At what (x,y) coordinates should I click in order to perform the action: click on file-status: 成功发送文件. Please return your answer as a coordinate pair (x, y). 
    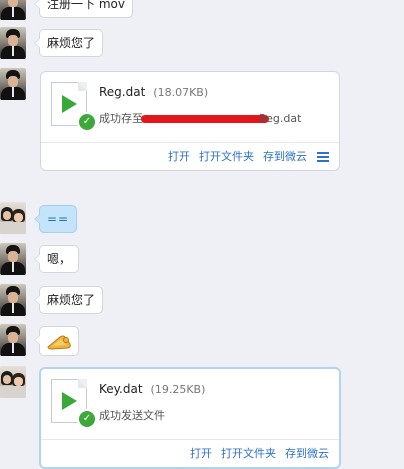
    Looking at the image, I should click on (132, 415).